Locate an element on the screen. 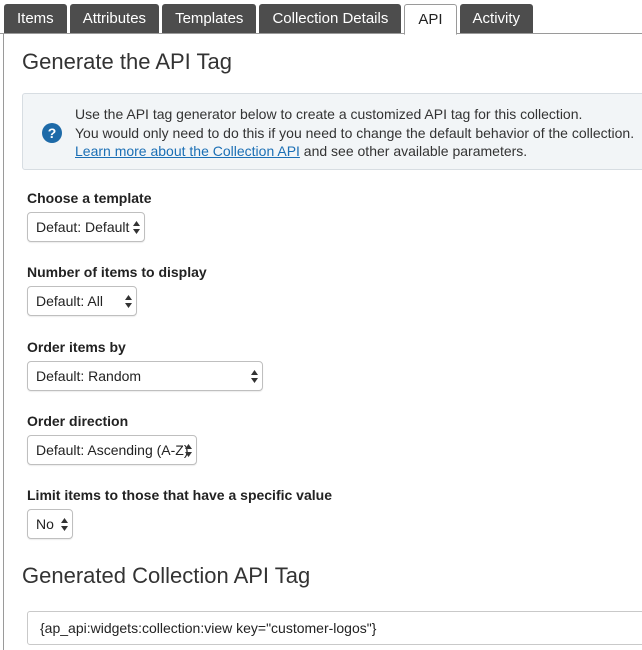 The image size is (642, 650). order-by-select: Default: Random is located at coordinates (145, 376).